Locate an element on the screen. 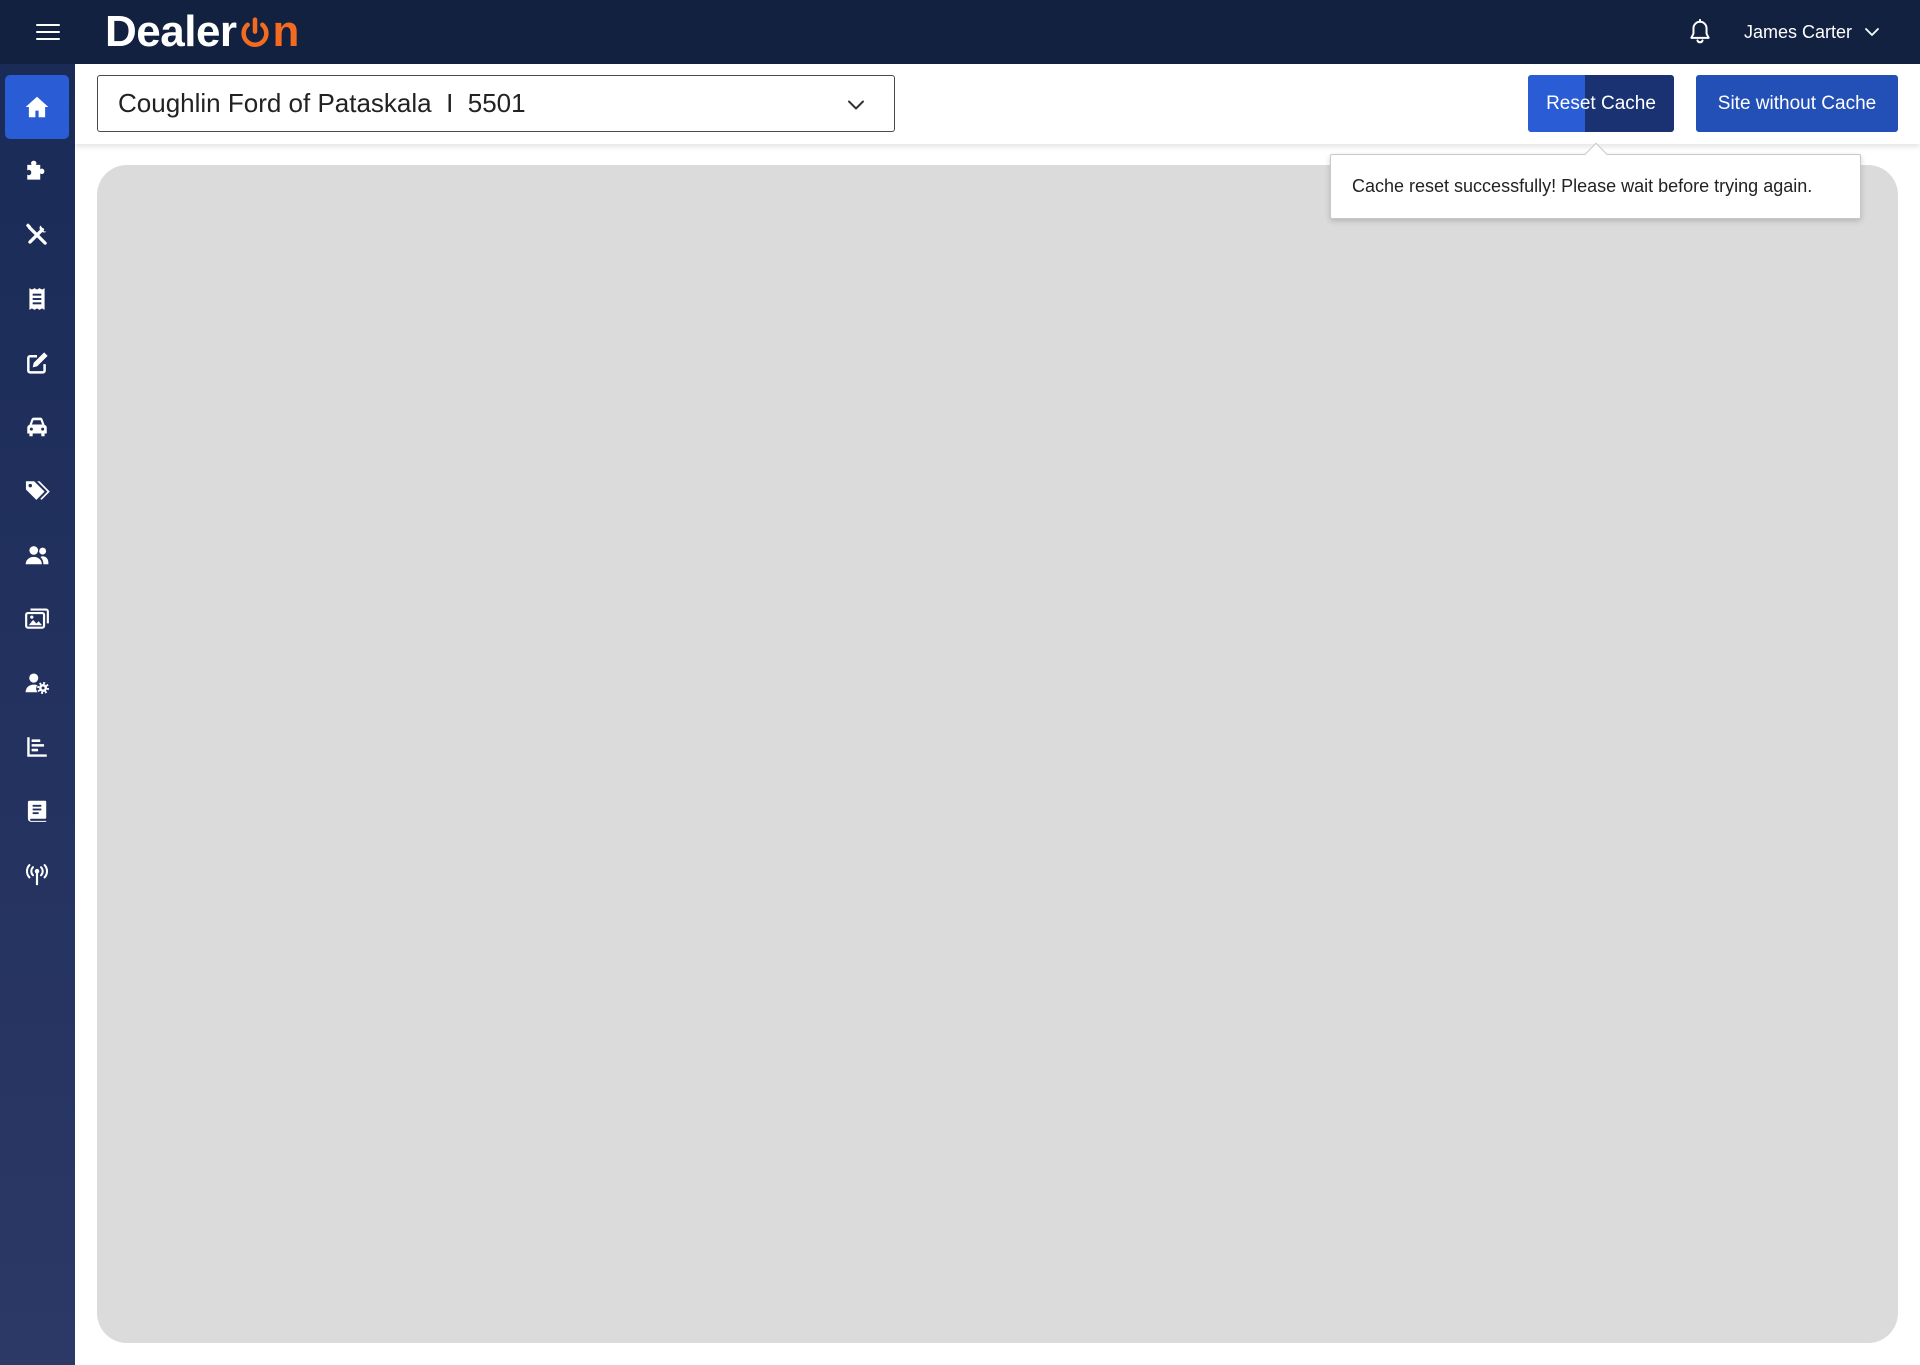  logo-text: Dealer is located at coordinates (171, 31).